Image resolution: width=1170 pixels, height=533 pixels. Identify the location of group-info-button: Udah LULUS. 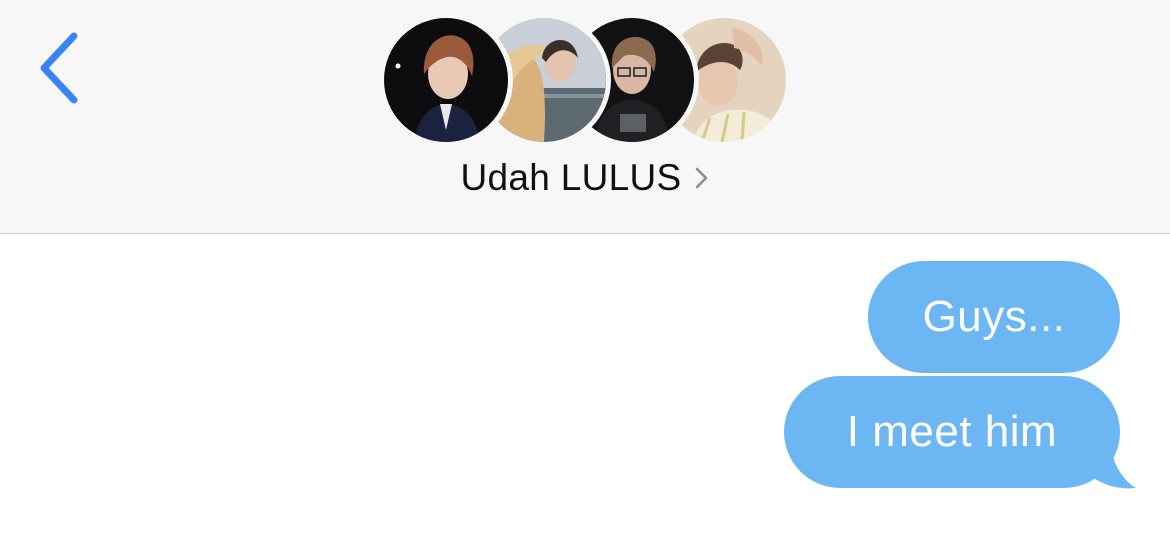
(584, 178).